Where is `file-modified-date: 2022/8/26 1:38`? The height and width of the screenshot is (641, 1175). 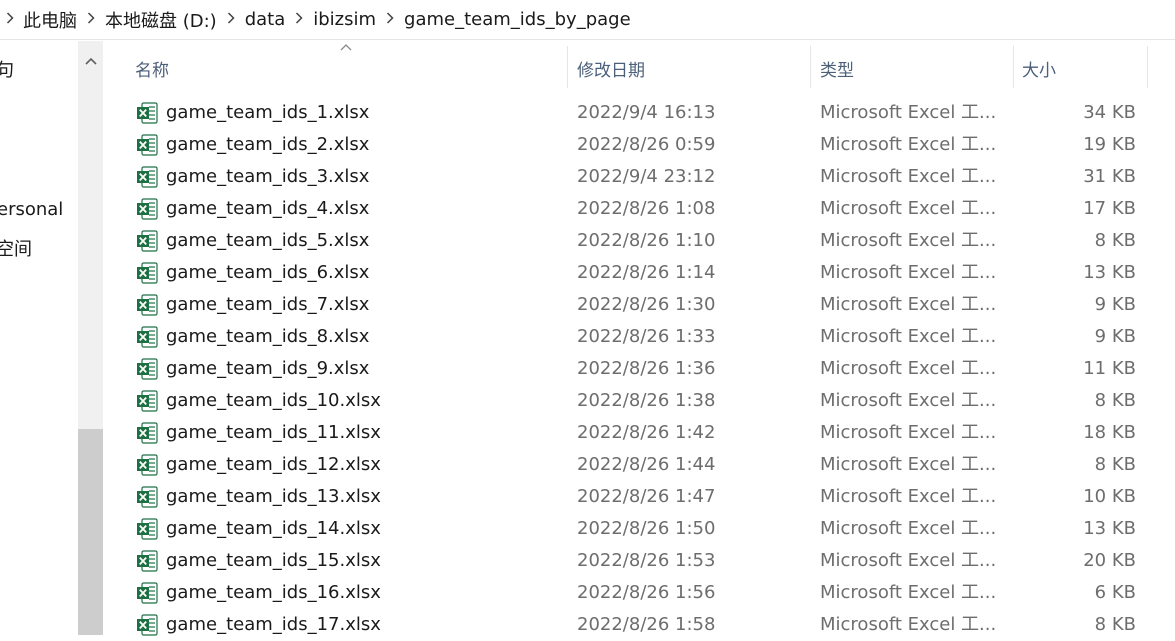 file-modified-date: 2022/8/26 1:38 is located at coordinates (646, 400).